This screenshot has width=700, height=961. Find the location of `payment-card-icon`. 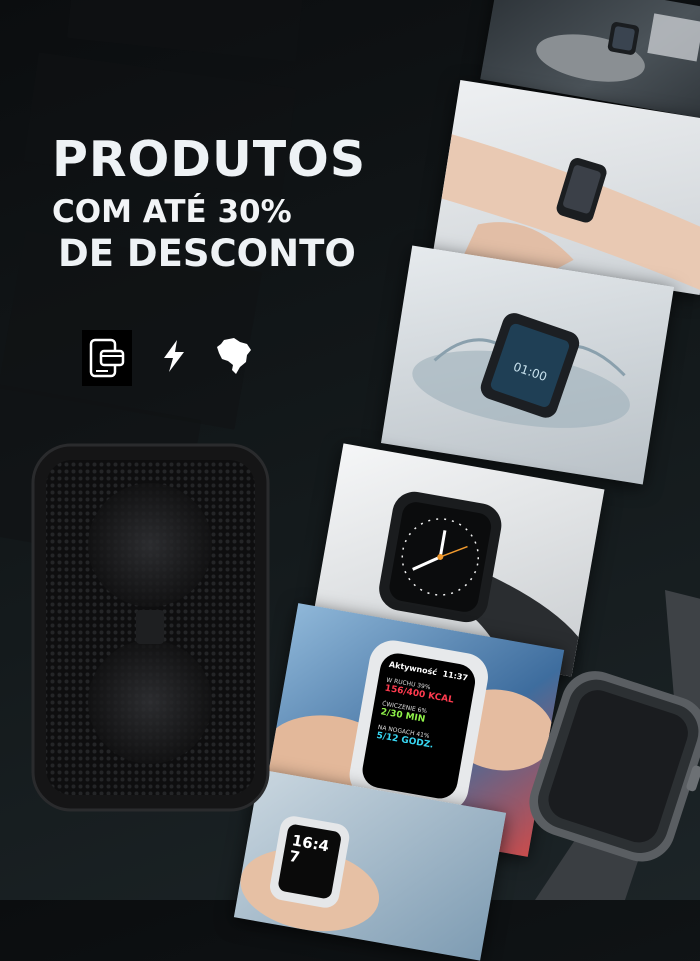

payment-card-icon is located at coordinates (107, 358).